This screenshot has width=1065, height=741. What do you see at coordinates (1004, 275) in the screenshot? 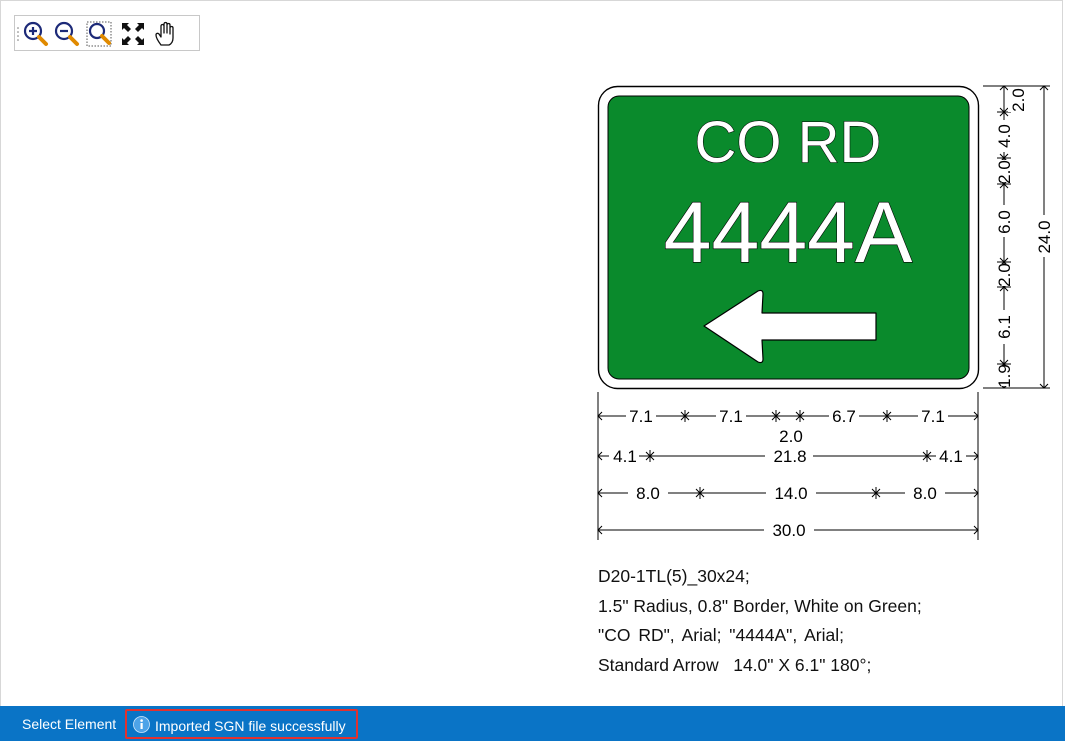
I see `vdim-2-0-low: 2.0` at bounding box center [1004, 275].